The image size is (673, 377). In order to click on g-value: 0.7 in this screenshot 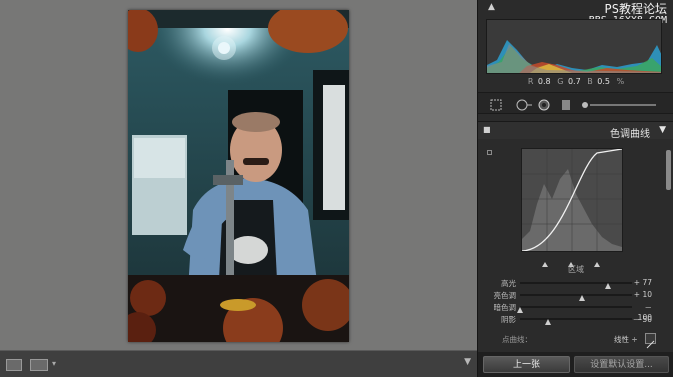, I will do `click(574, 81)`.